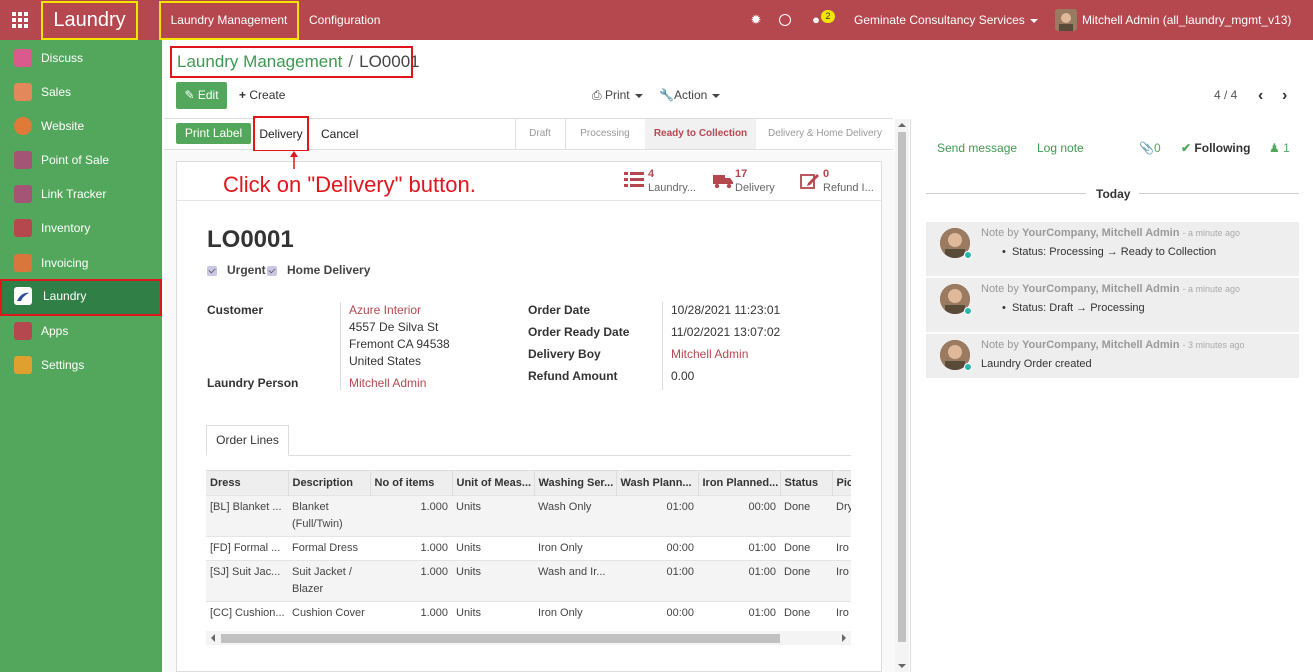 The height and width of the screenshot is (672, 1313). I want to click on bug-icon: ✹, so click(756, 20).